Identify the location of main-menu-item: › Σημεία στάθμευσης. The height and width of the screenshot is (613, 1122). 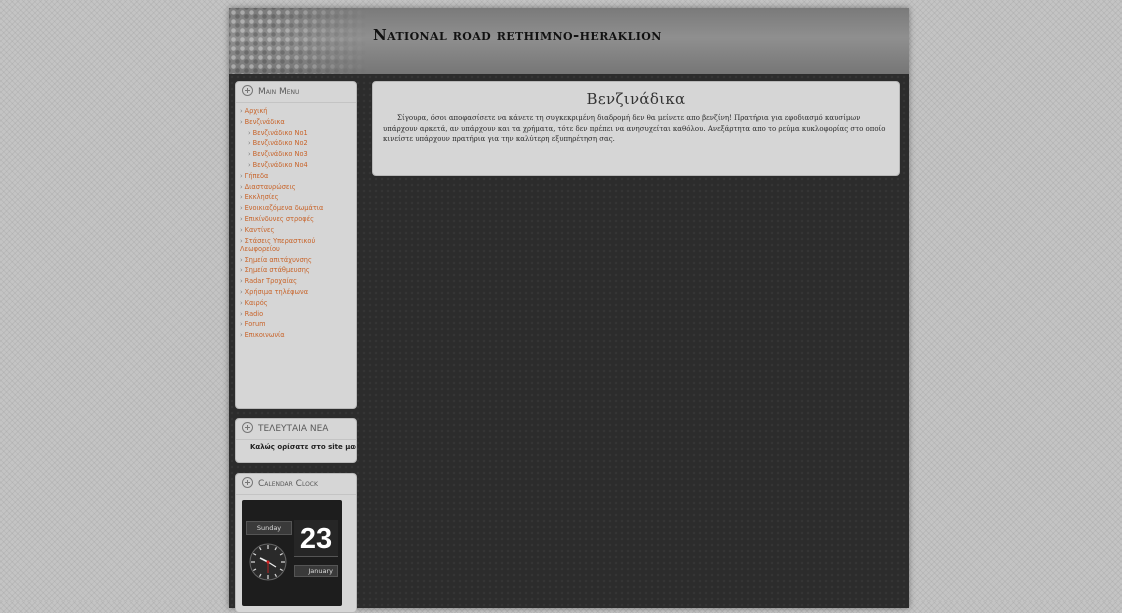
(298, 270).